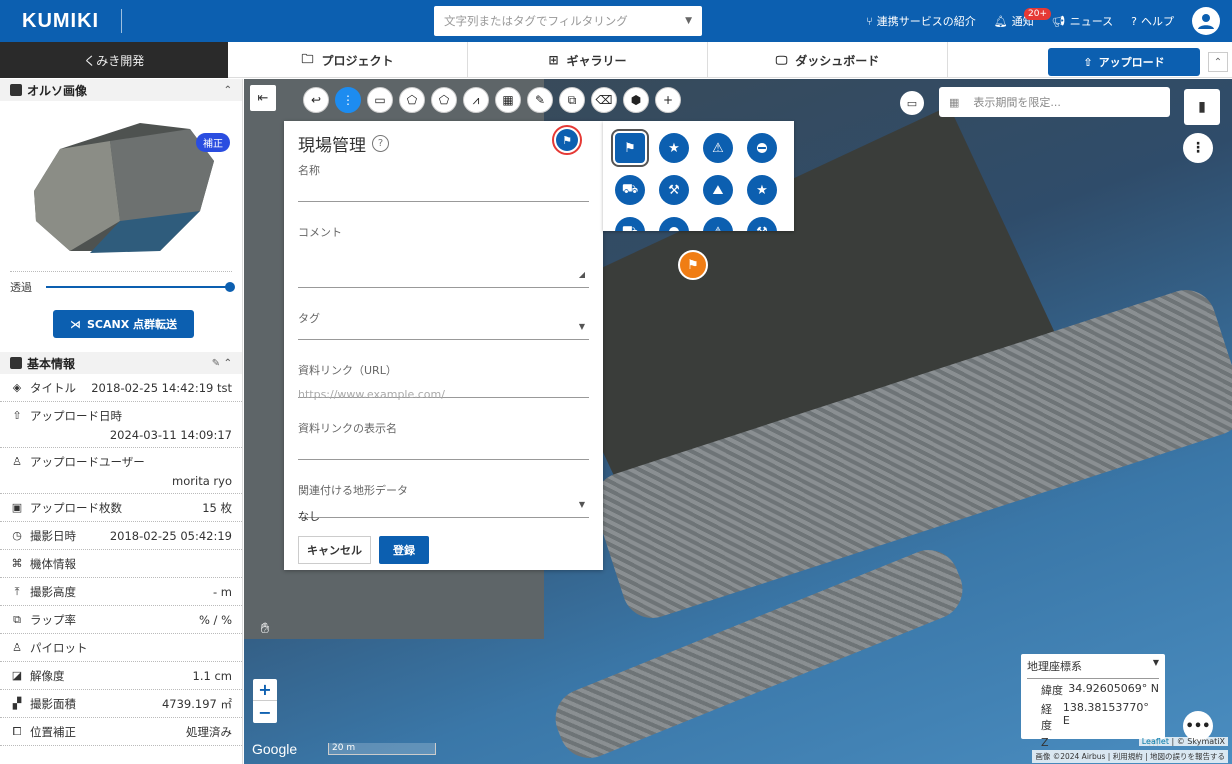 This screenshot has width=1232, height=764. What do you see at coordinates (1130, 756) in the screenshot?
I see `google-attribution: 画像 ©2024 Airbus | 利用規約 | 地図の誤りを報告する` at bounding box center [1130, 756].